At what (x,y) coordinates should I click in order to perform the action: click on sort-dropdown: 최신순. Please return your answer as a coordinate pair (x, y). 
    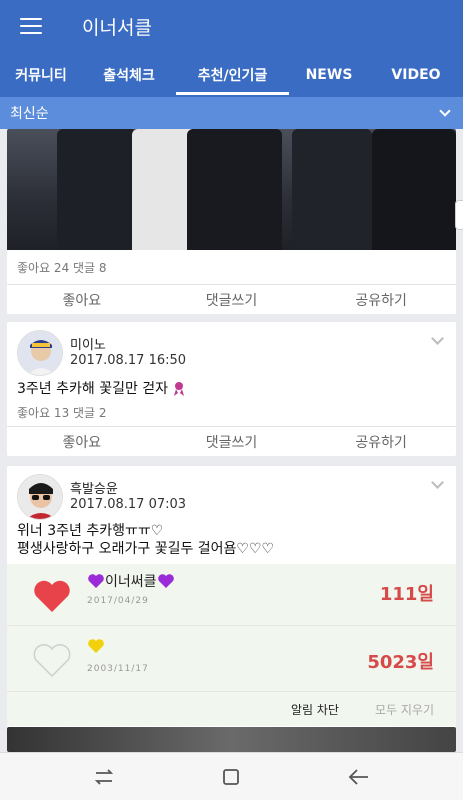
    Looking at the image, I should click on (231, 113).